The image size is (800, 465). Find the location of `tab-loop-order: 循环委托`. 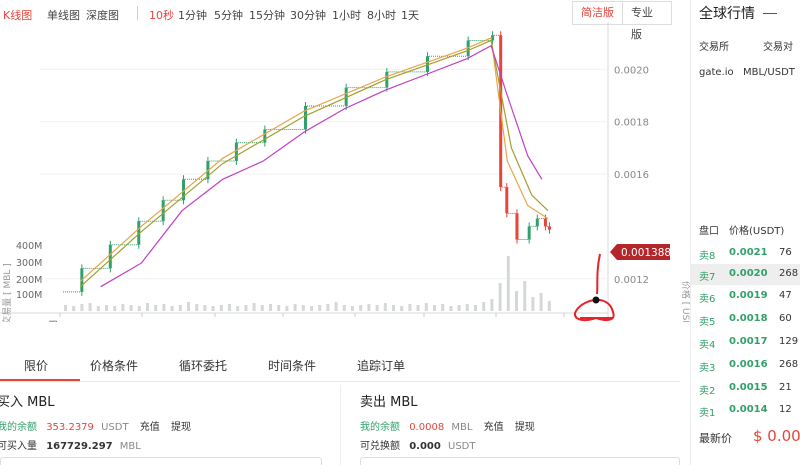

tab-loop-order: 循环委托 is located at coordinates (203, 365).